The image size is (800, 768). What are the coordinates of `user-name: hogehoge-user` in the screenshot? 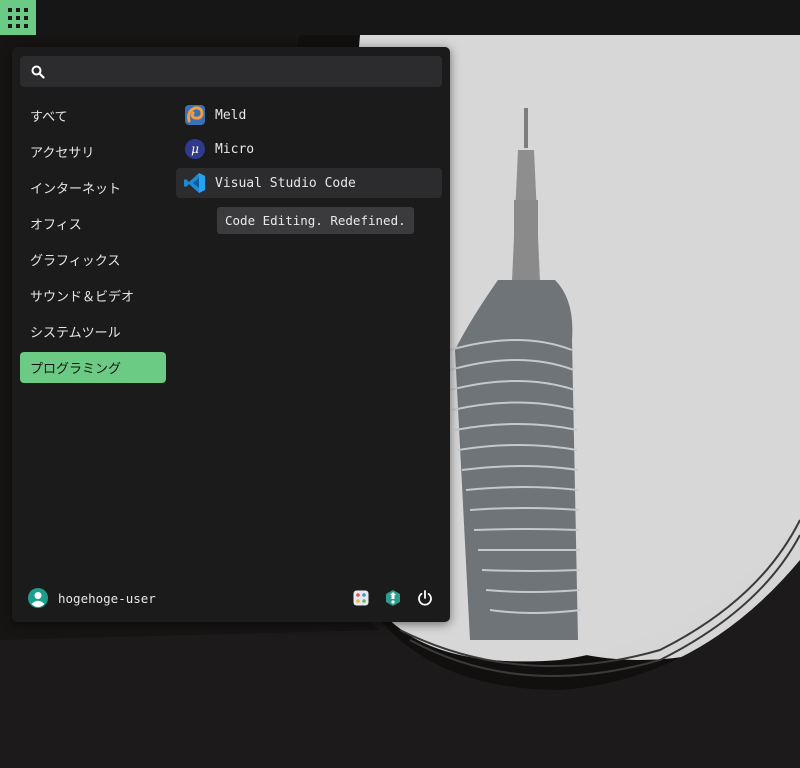 It's located at (107, 598).